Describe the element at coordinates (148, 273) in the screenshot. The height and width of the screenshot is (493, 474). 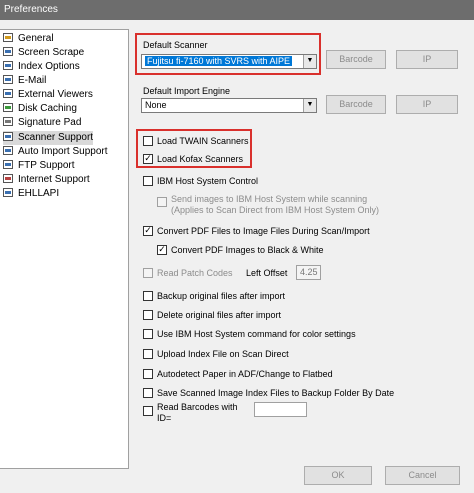
I see `read-patch-checkbox` at that location.